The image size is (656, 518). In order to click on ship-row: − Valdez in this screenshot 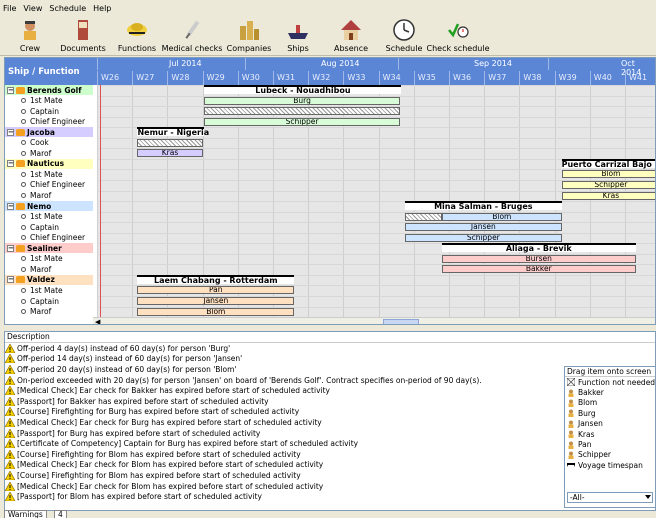, I will do `click(330, 279)`.